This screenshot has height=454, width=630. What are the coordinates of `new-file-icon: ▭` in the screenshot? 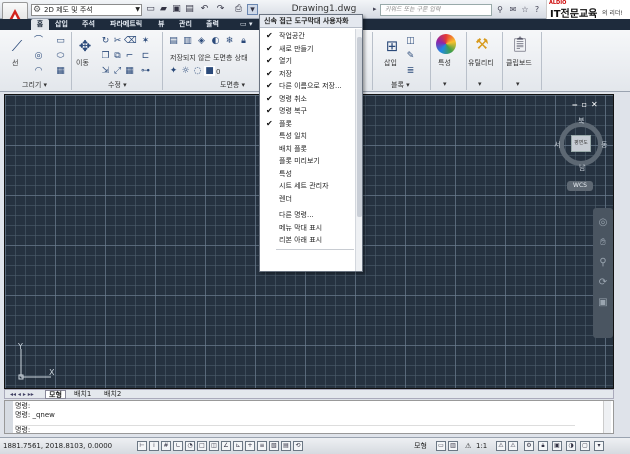 It's located at (150, 9).